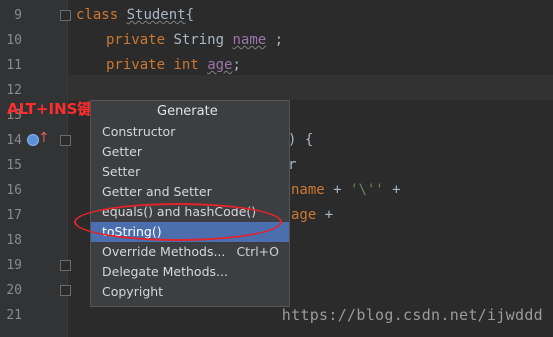 This screenshot has height=337, width=553. What do you see at coordinates (249, 40) in the screenshot?
I see `field-name: name` at bounding box center [249, 40].